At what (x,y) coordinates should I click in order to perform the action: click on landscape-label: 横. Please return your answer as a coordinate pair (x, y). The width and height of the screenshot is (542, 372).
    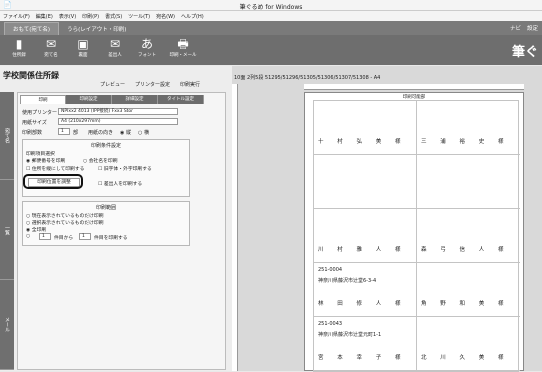
    Looking at the image, I should click on (146, 133).